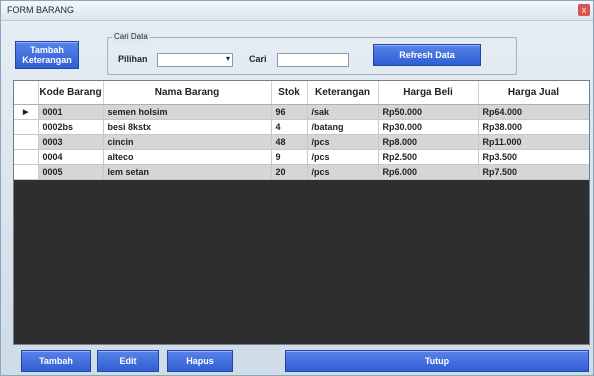  What do you see at coordinates (71, 157) in the screenshot?
I see `cell-kode: 0004` at bounding box center [71, 157].